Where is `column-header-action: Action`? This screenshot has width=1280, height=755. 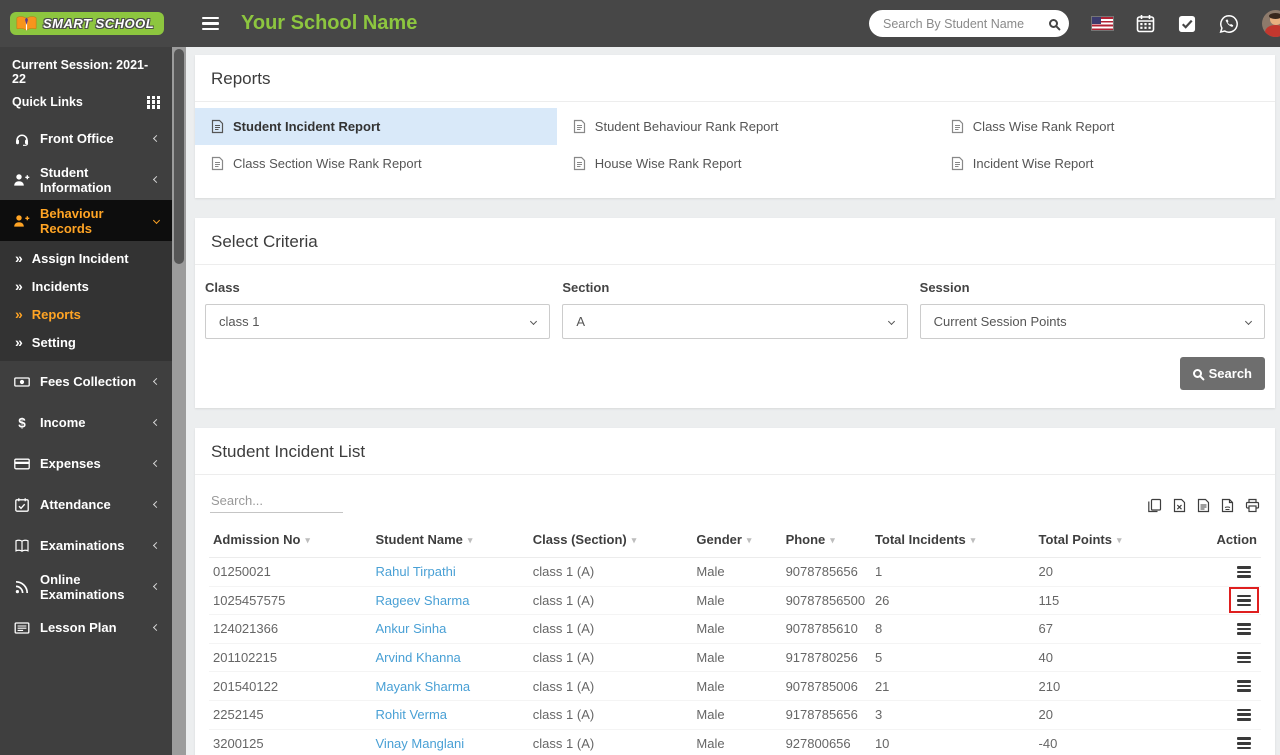
column-header-action: Action is located at coordinates (1236, 540).